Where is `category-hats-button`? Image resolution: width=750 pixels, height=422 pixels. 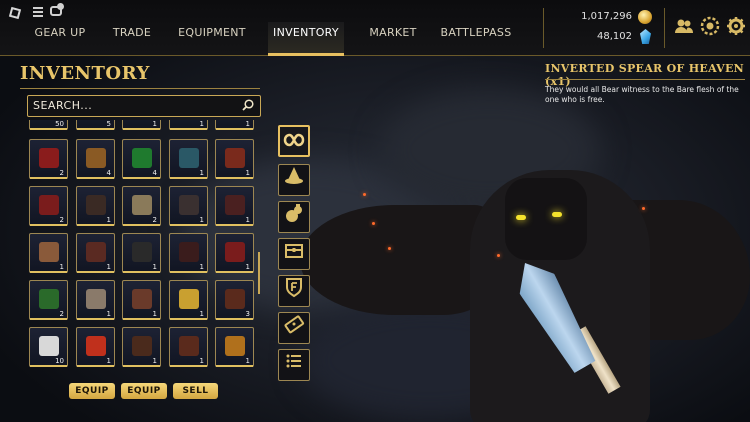
category-hats-button is located at coordinates (294, 180).